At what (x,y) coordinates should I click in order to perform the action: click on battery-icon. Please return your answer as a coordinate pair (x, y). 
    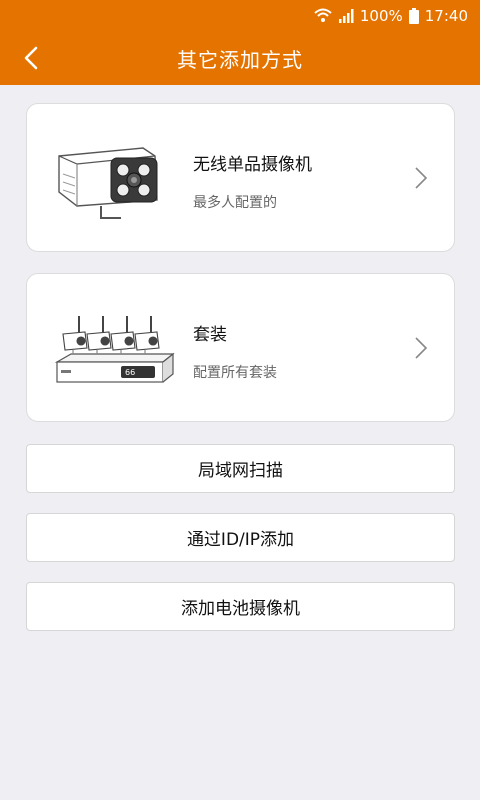
    Looking at the image, I should click on (413, 16).